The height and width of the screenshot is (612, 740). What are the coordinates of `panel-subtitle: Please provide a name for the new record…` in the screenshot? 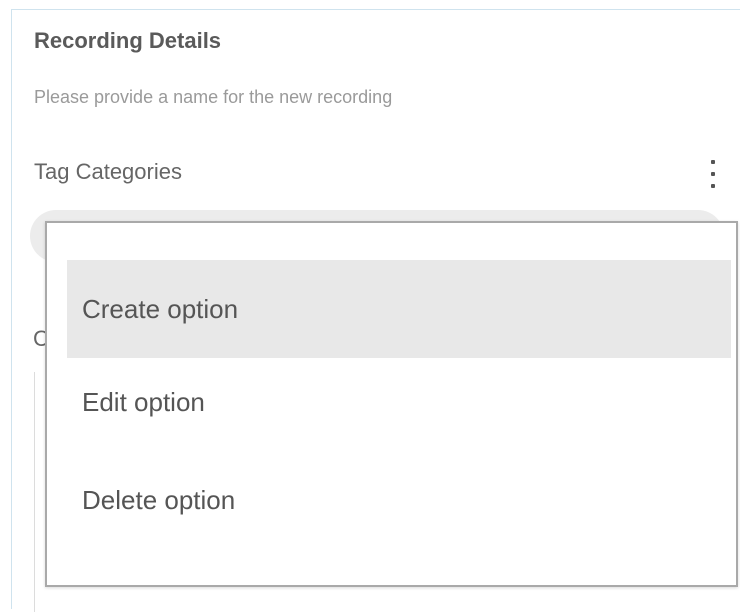 It's located at (213, 97).